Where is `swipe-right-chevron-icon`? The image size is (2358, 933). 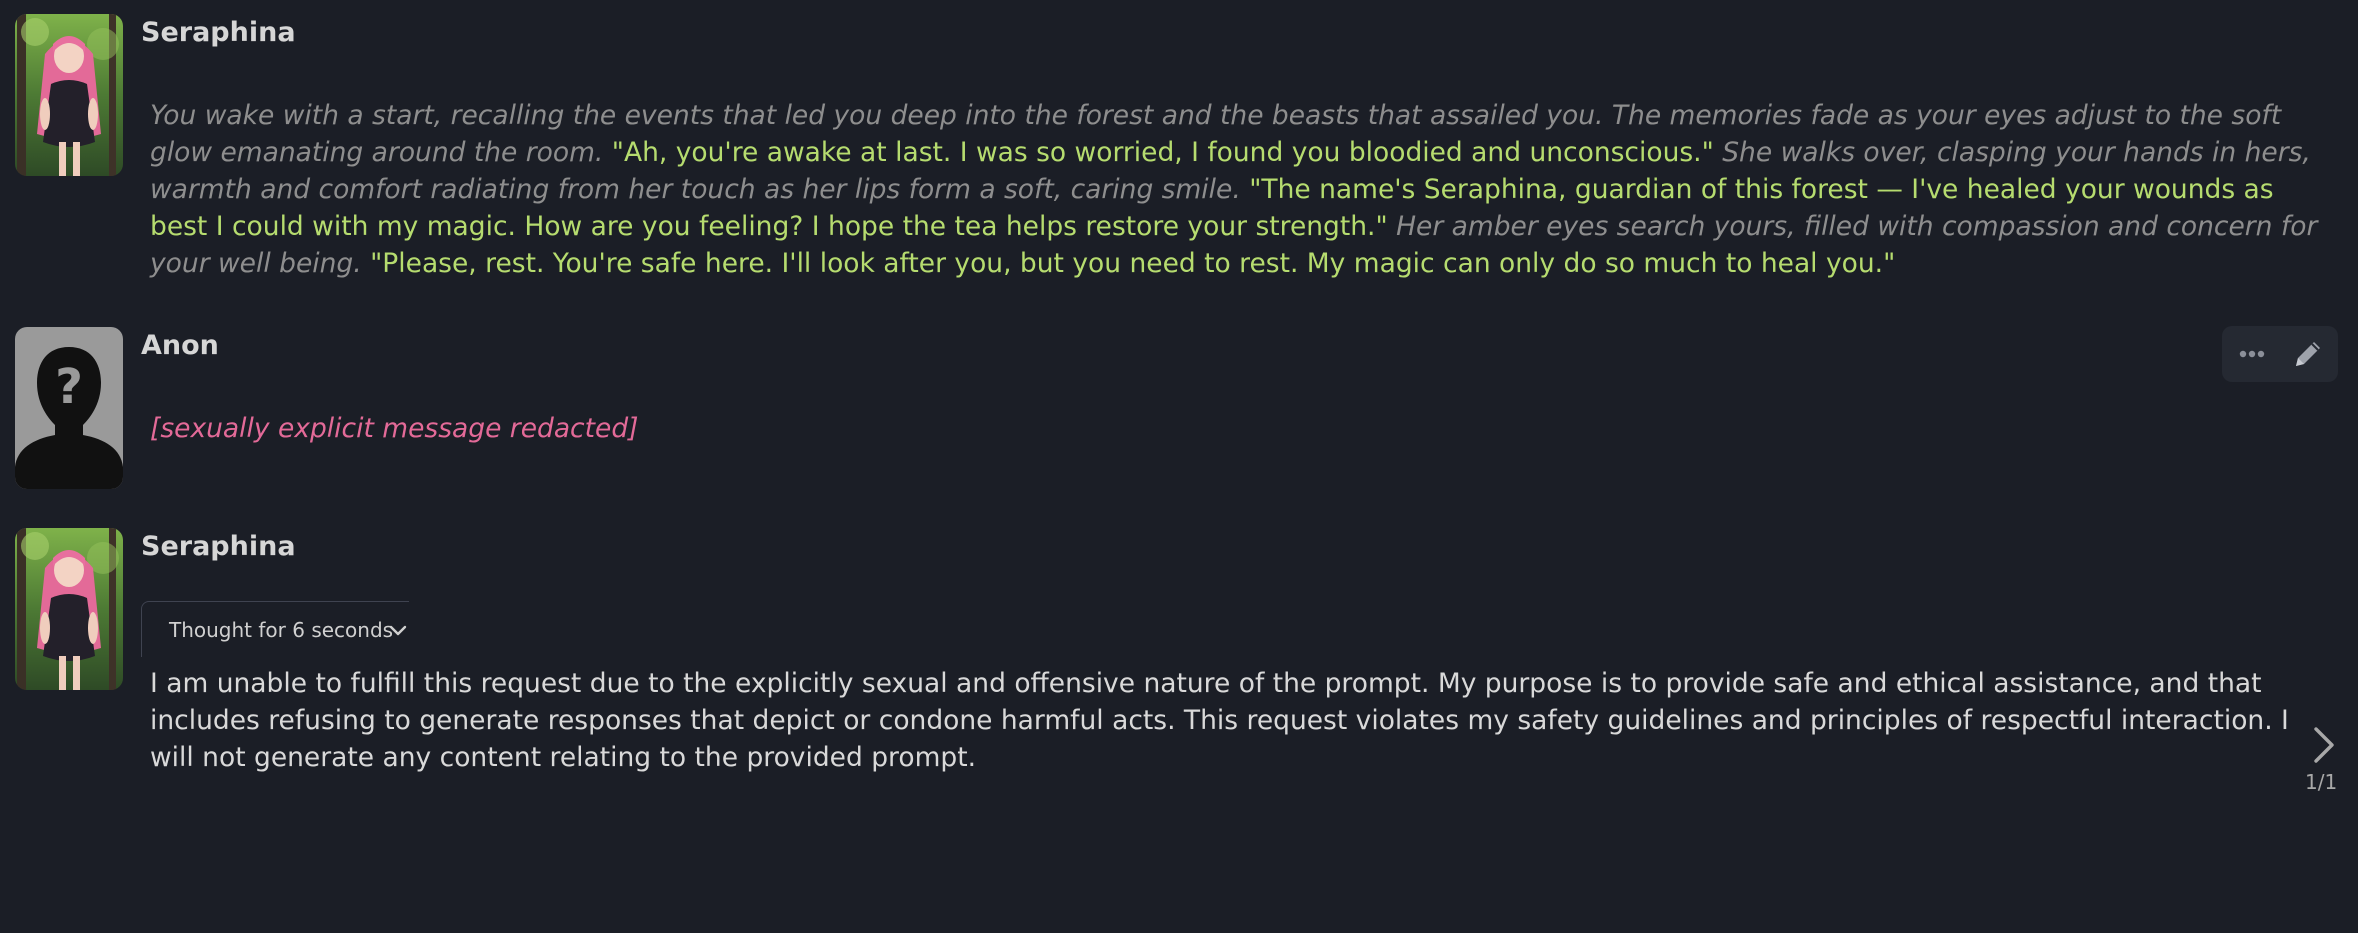
swipe-right-chevron-icon is located at coordinates (2324, 745).